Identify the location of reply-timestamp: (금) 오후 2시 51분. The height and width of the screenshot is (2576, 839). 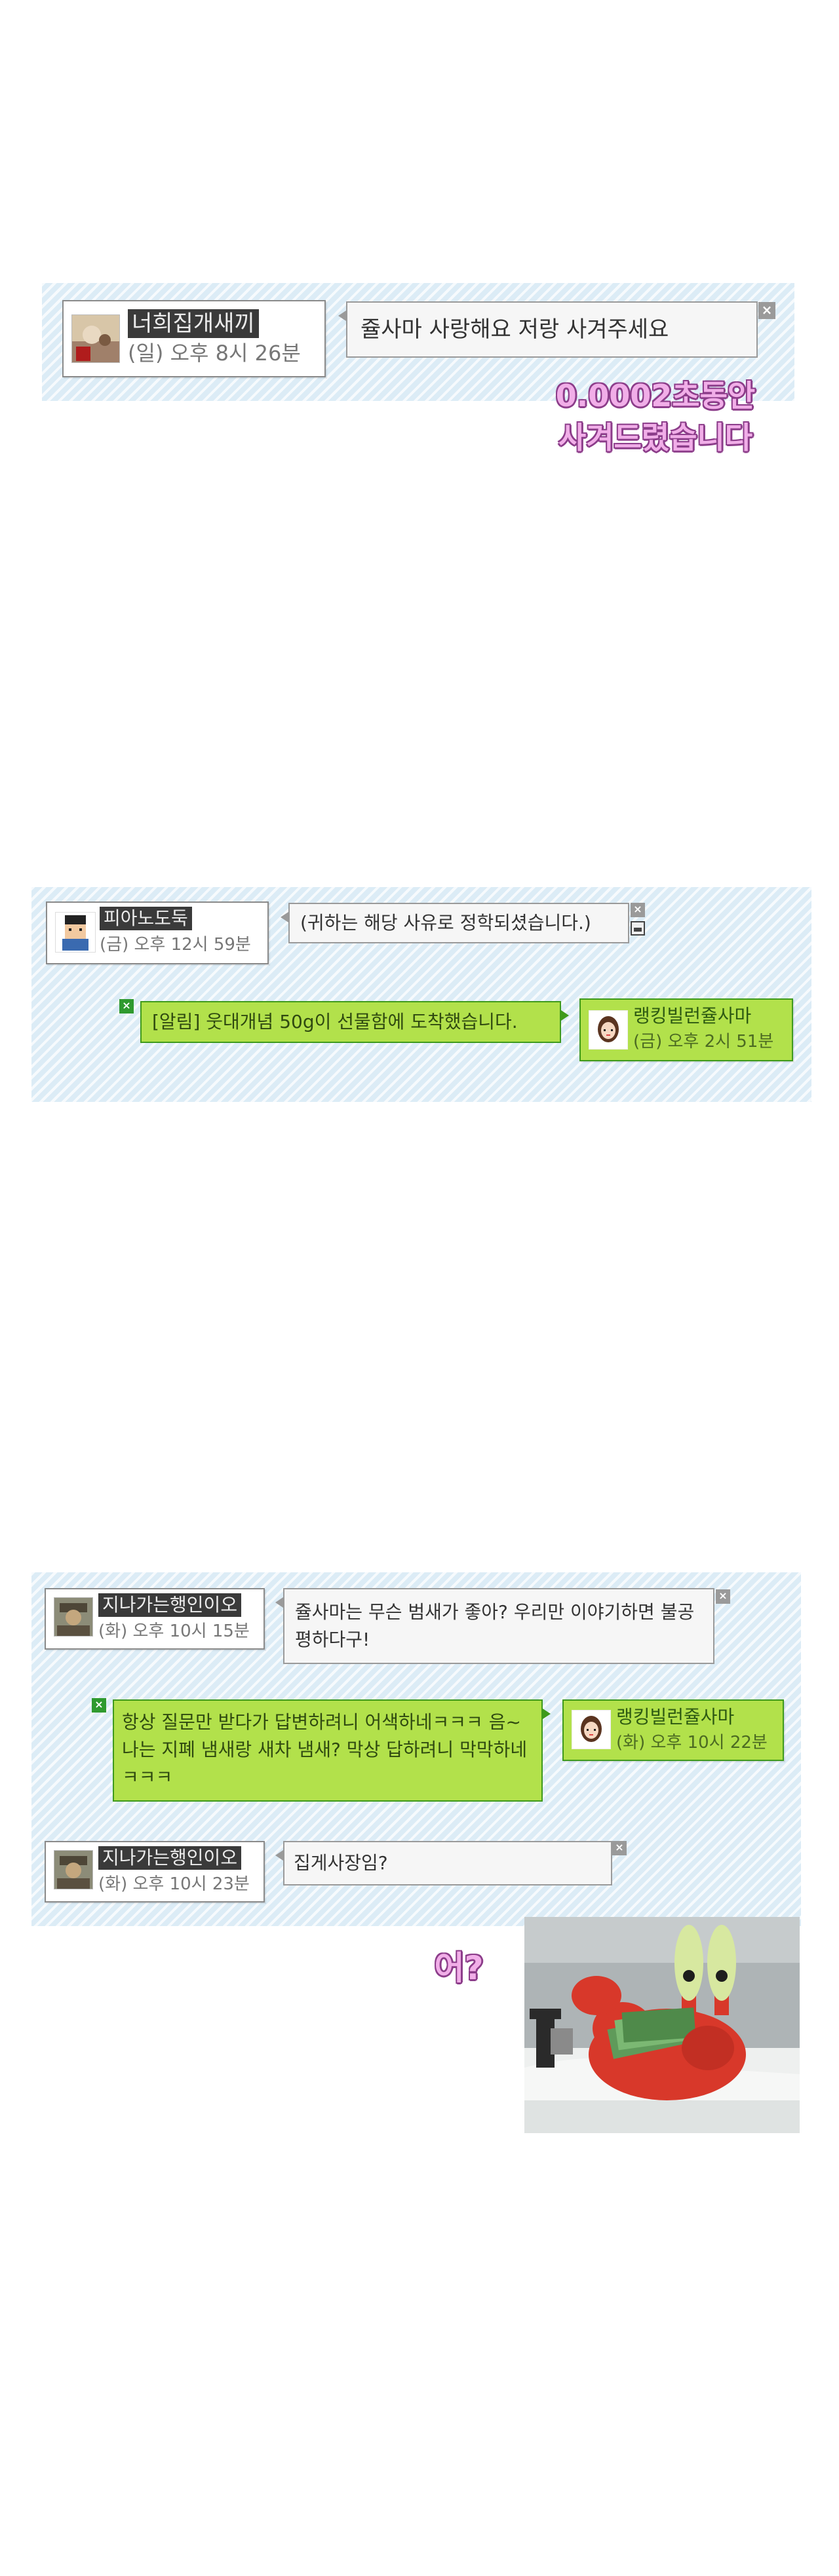
(703, 1042).